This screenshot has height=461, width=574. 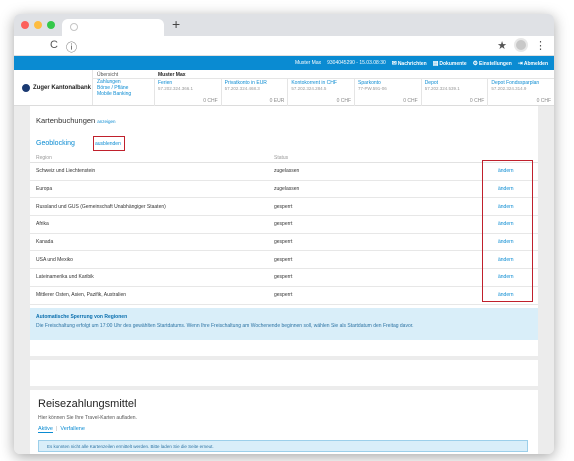 What do you see at coordinates (72, 429) in the screenshot?
I see `tab-verfallene: Verfallene` at bounding box center [72, 429].